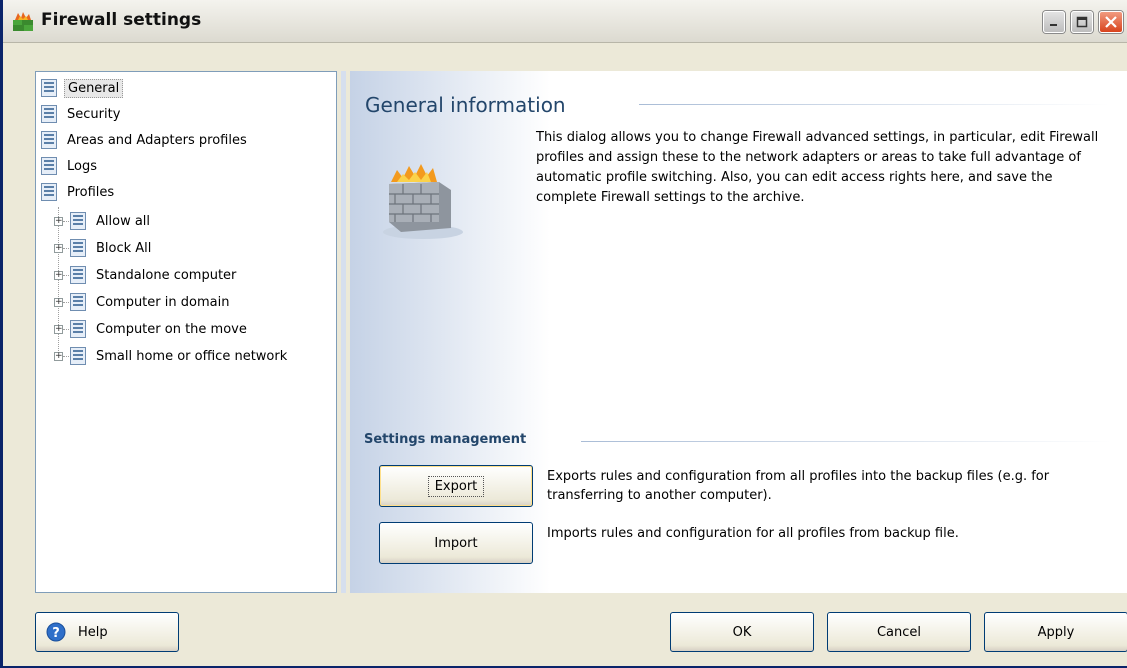  Describe the element at coordinates (1054, 22) in the screenshot. I see `minimize-button` at that location.